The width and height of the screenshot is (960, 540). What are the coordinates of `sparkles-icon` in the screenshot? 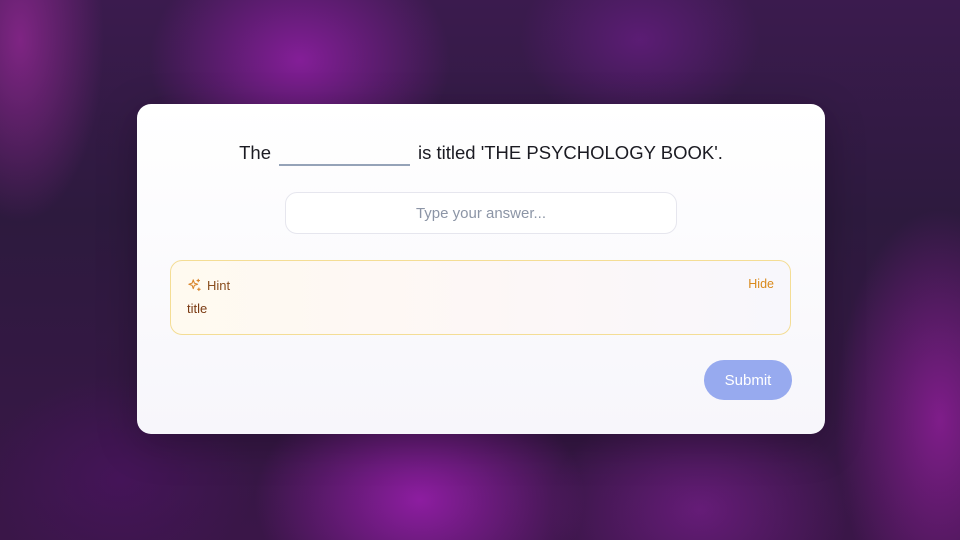 It's located at (194, 285).